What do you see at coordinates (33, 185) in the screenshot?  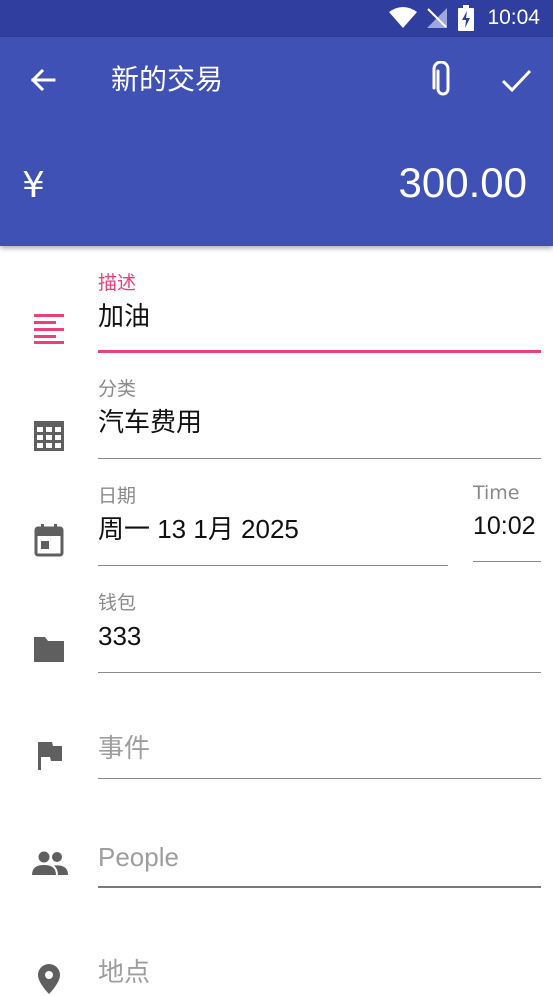 I see `currency-symbol: ¥` at bounding box center [33, 185].